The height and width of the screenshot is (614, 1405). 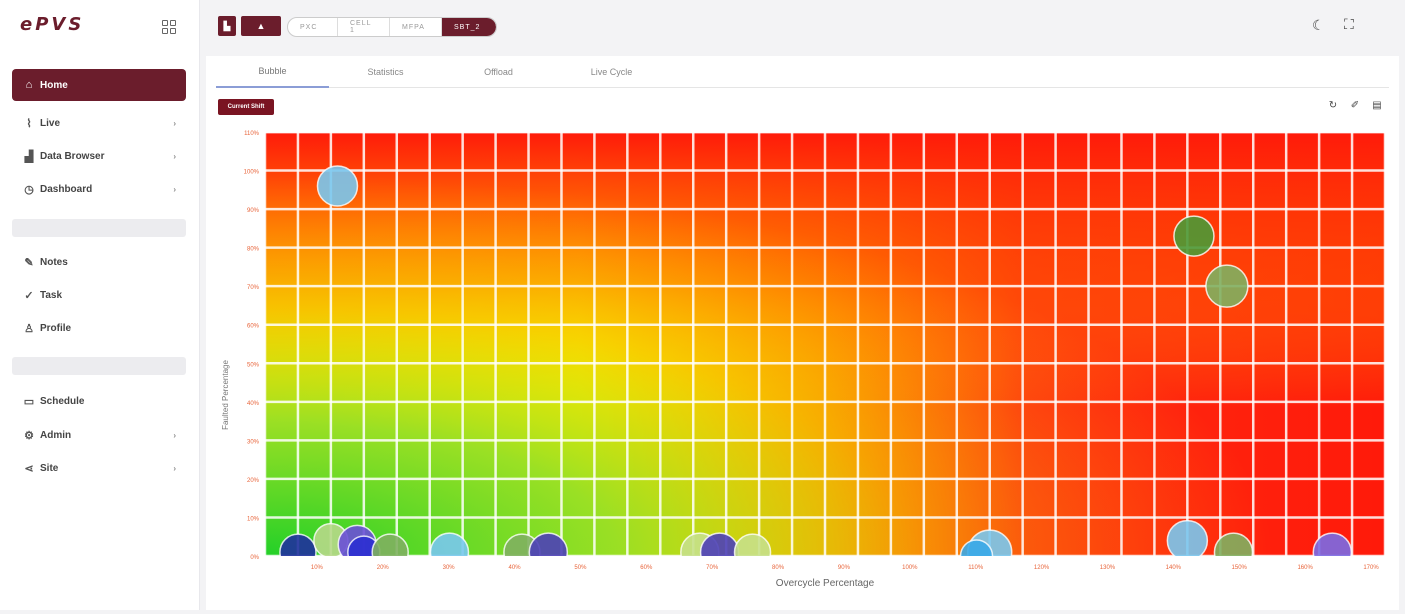 What do you see at coordinates (253, 481) in the screenshot?
I see `y-tick-label: 20%` at bounding box center [253, 481].